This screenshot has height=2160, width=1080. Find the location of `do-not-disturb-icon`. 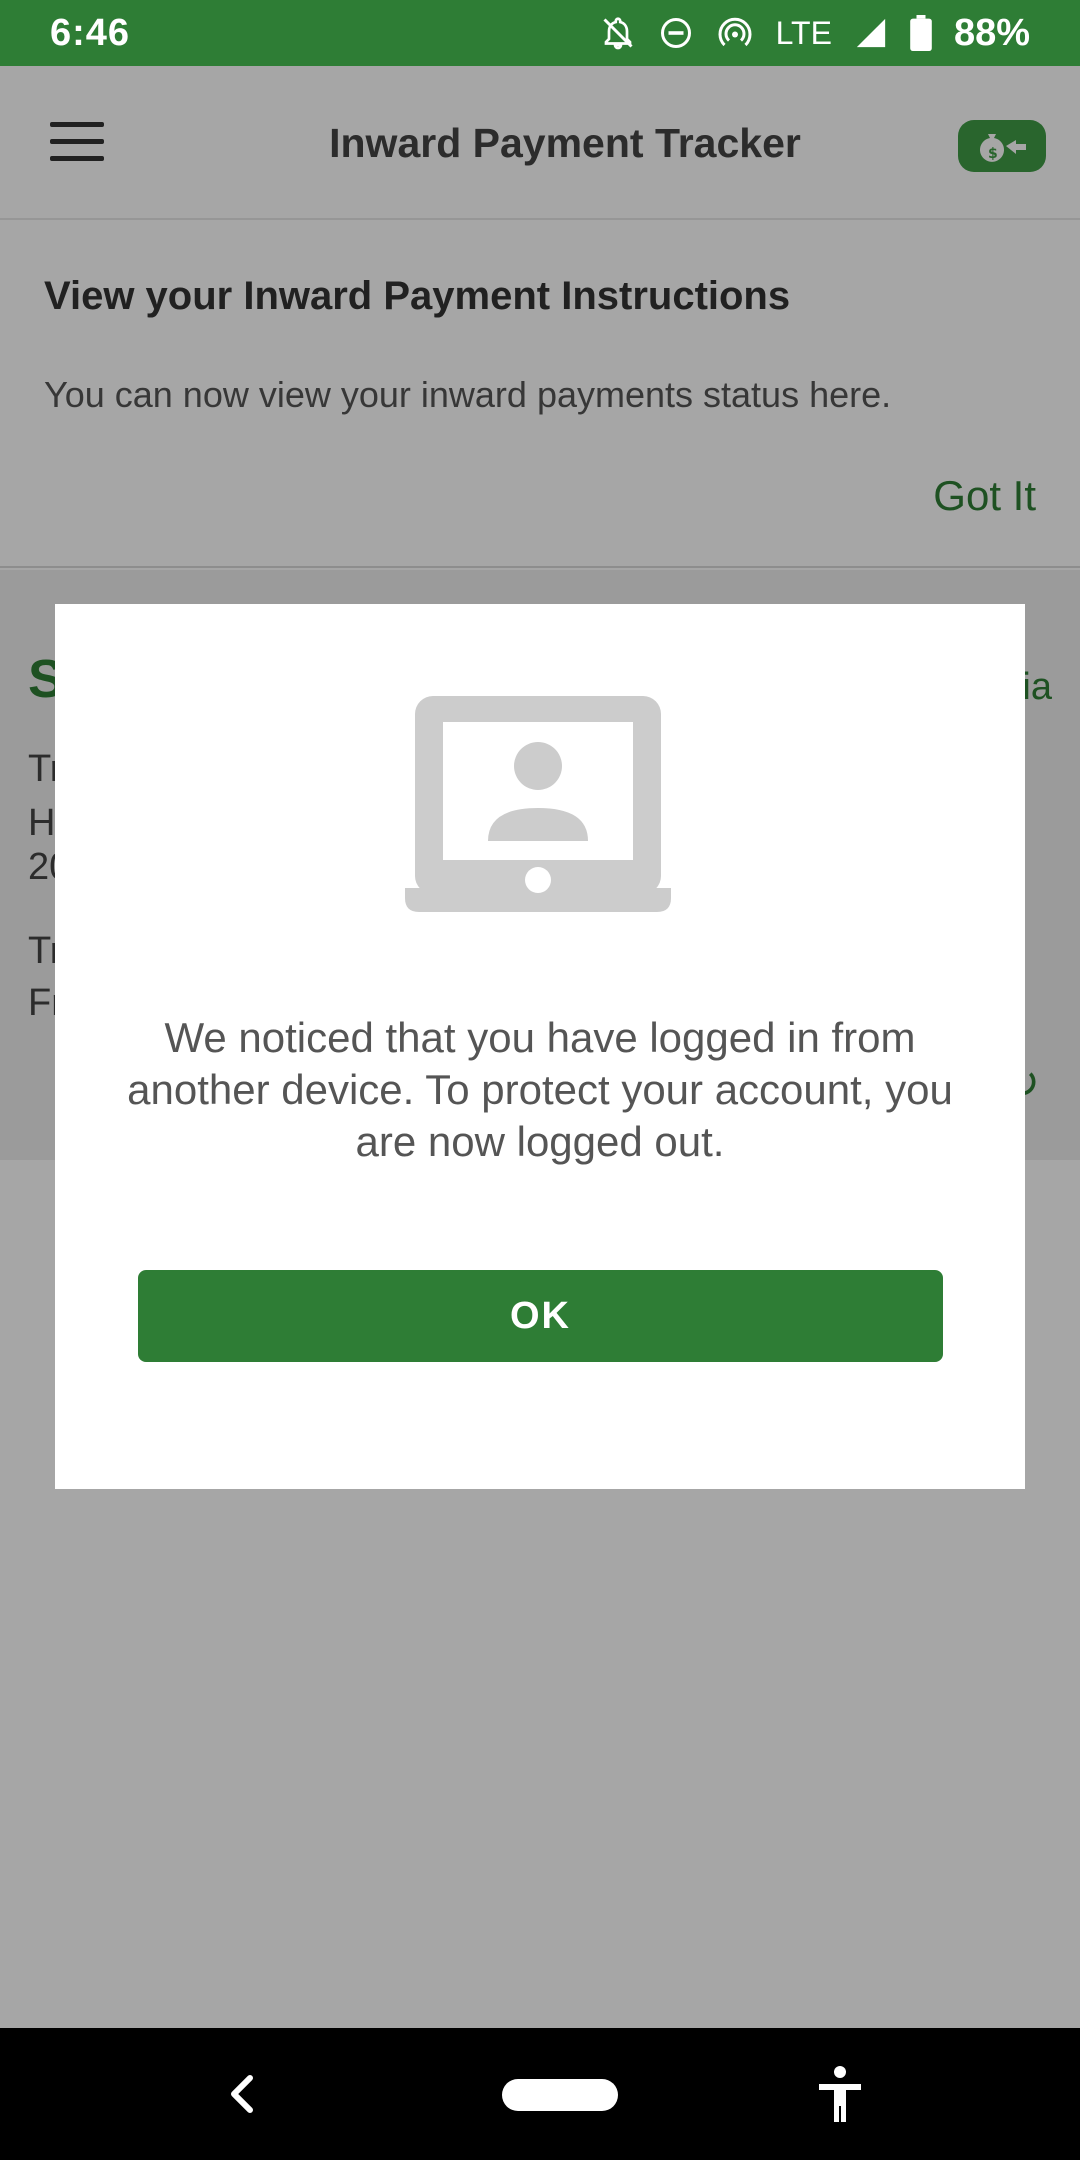

do-not-disturb-icon is located at coordinates (675, 33).